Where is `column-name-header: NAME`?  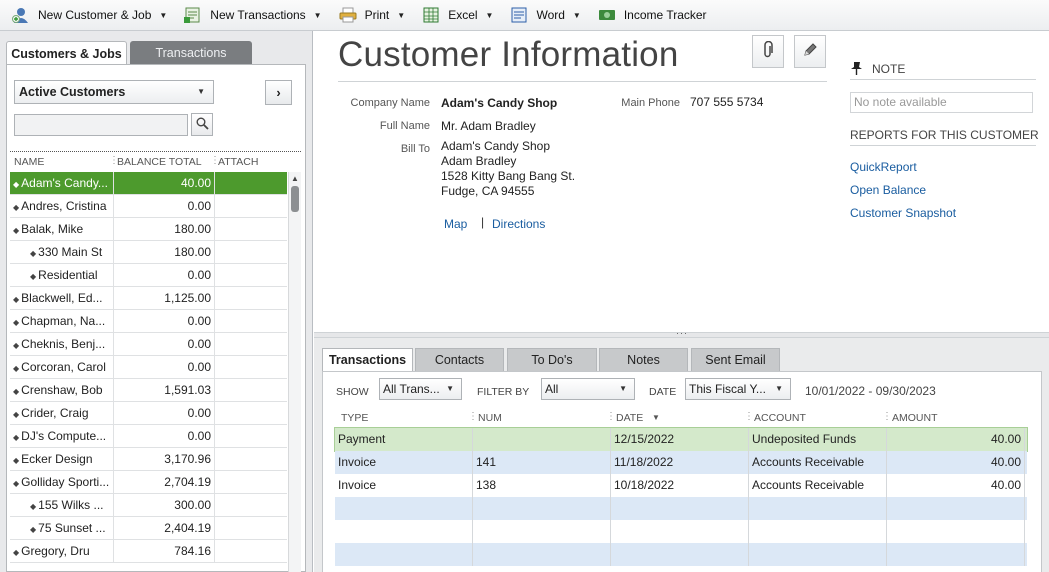
column-name-header: NAME is located at coordinates (29, 162).